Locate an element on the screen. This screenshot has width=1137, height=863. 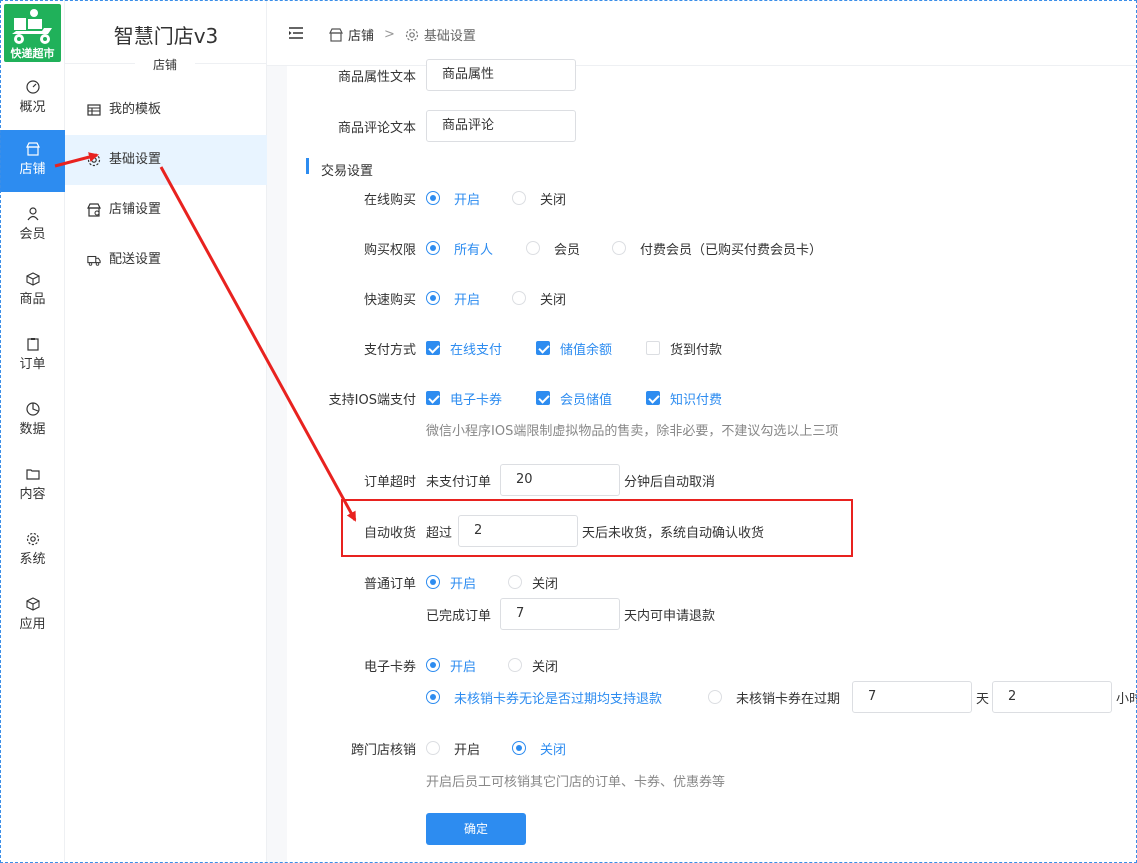
rail-item-overview: 概况 is located at coordinates (32, 99).